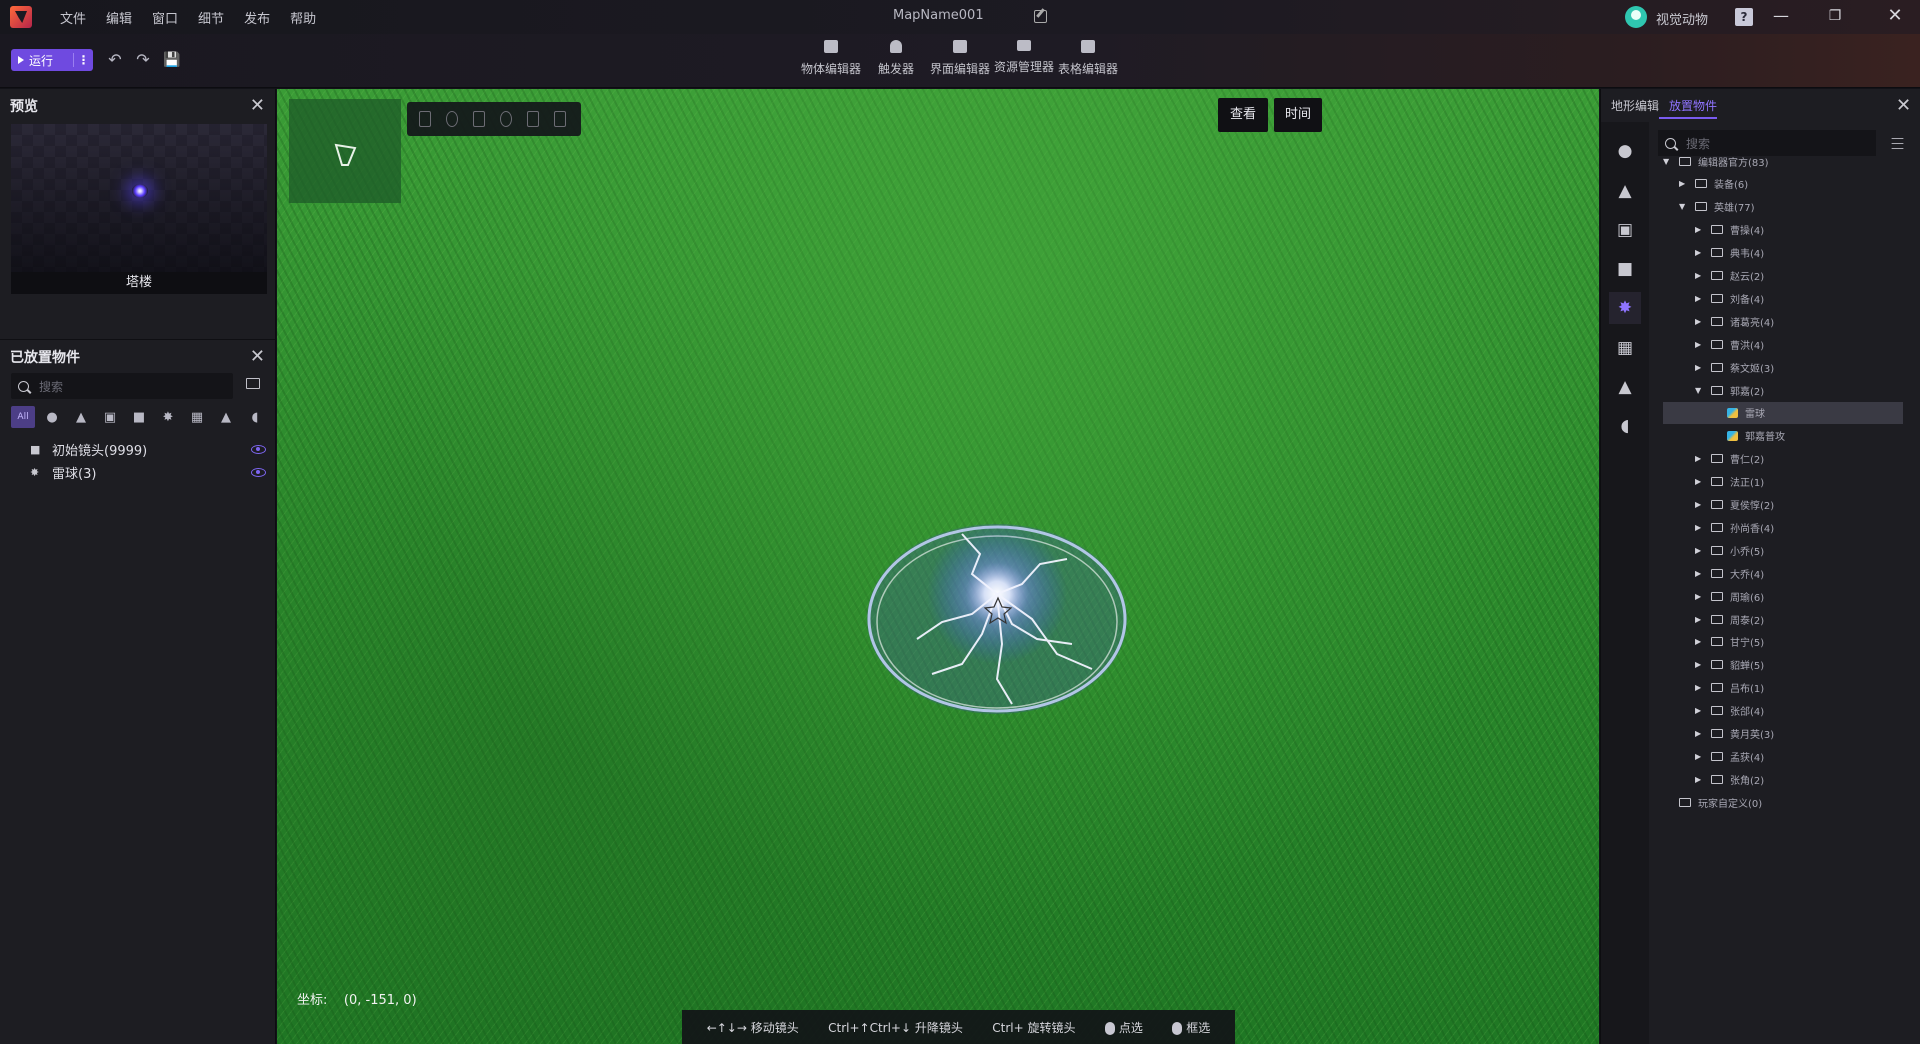 Image resolution: width=1920 pixels, height=1044 pixels. What do you see at coordinates (1895, 17) in the screenshot?
I see `close-window-button: ✕` at bounding box center [1895, 17].